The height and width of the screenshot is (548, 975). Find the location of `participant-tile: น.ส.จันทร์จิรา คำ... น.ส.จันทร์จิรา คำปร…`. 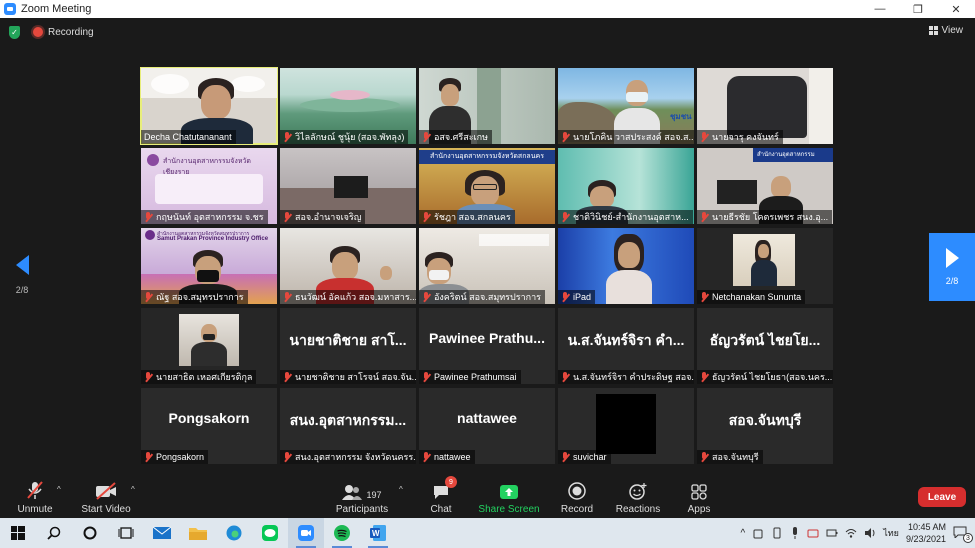

participant-tile: น.ส.จันทร์จิรา คำ... น.ส.จันทร์จิรา คำปร… is located at coordinates (626, 346).